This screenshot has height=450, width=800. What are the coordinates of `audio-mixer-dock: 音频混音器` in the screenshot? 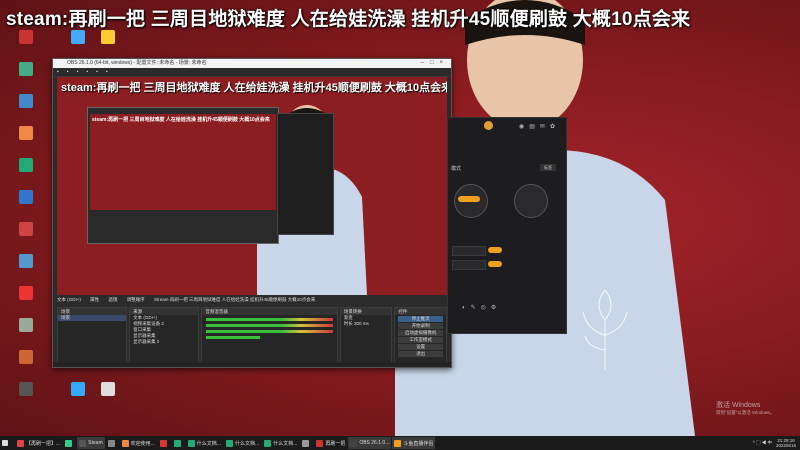 It's located at (269, 335).